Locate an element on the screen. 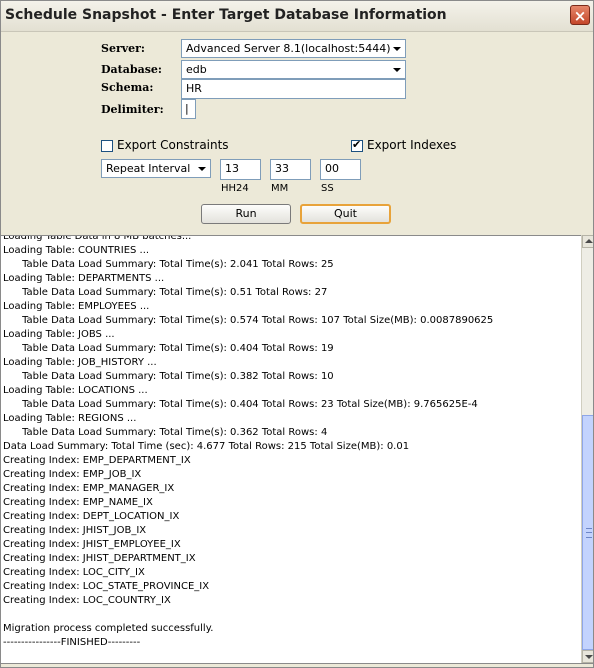 The width and height of the screenshot is (594, 668). schema-label: Schema: is located at coordinates (127, 87).